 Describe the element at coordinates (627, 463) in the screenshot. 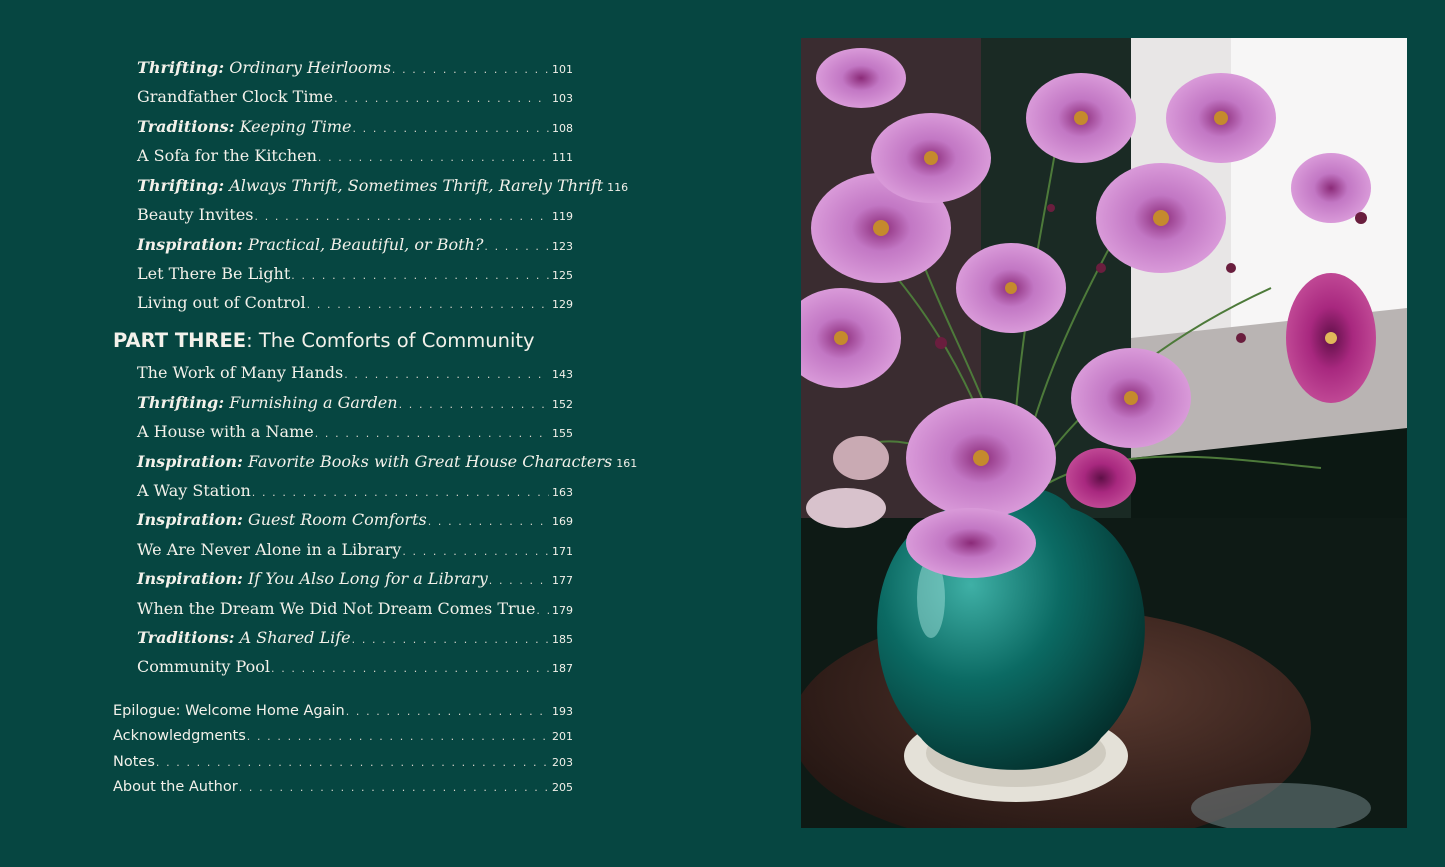

I see `page-number: 161` at that location.